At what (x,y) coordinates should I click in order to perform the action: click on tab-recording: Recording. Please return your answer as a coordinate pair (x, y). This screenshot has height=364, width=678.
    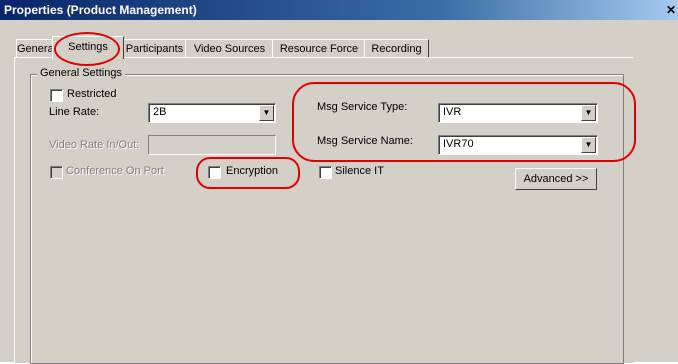
    Looking at the image, I should click on (396, 48).